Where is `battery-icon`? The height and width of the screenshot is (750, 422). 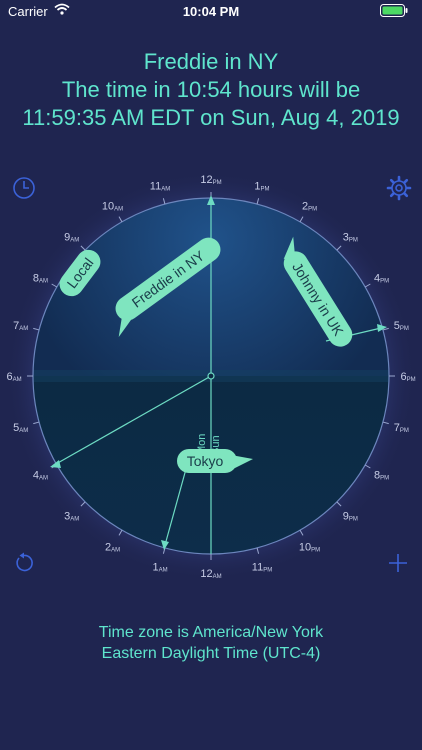 battery-icon is located at coordinates (395, 12).